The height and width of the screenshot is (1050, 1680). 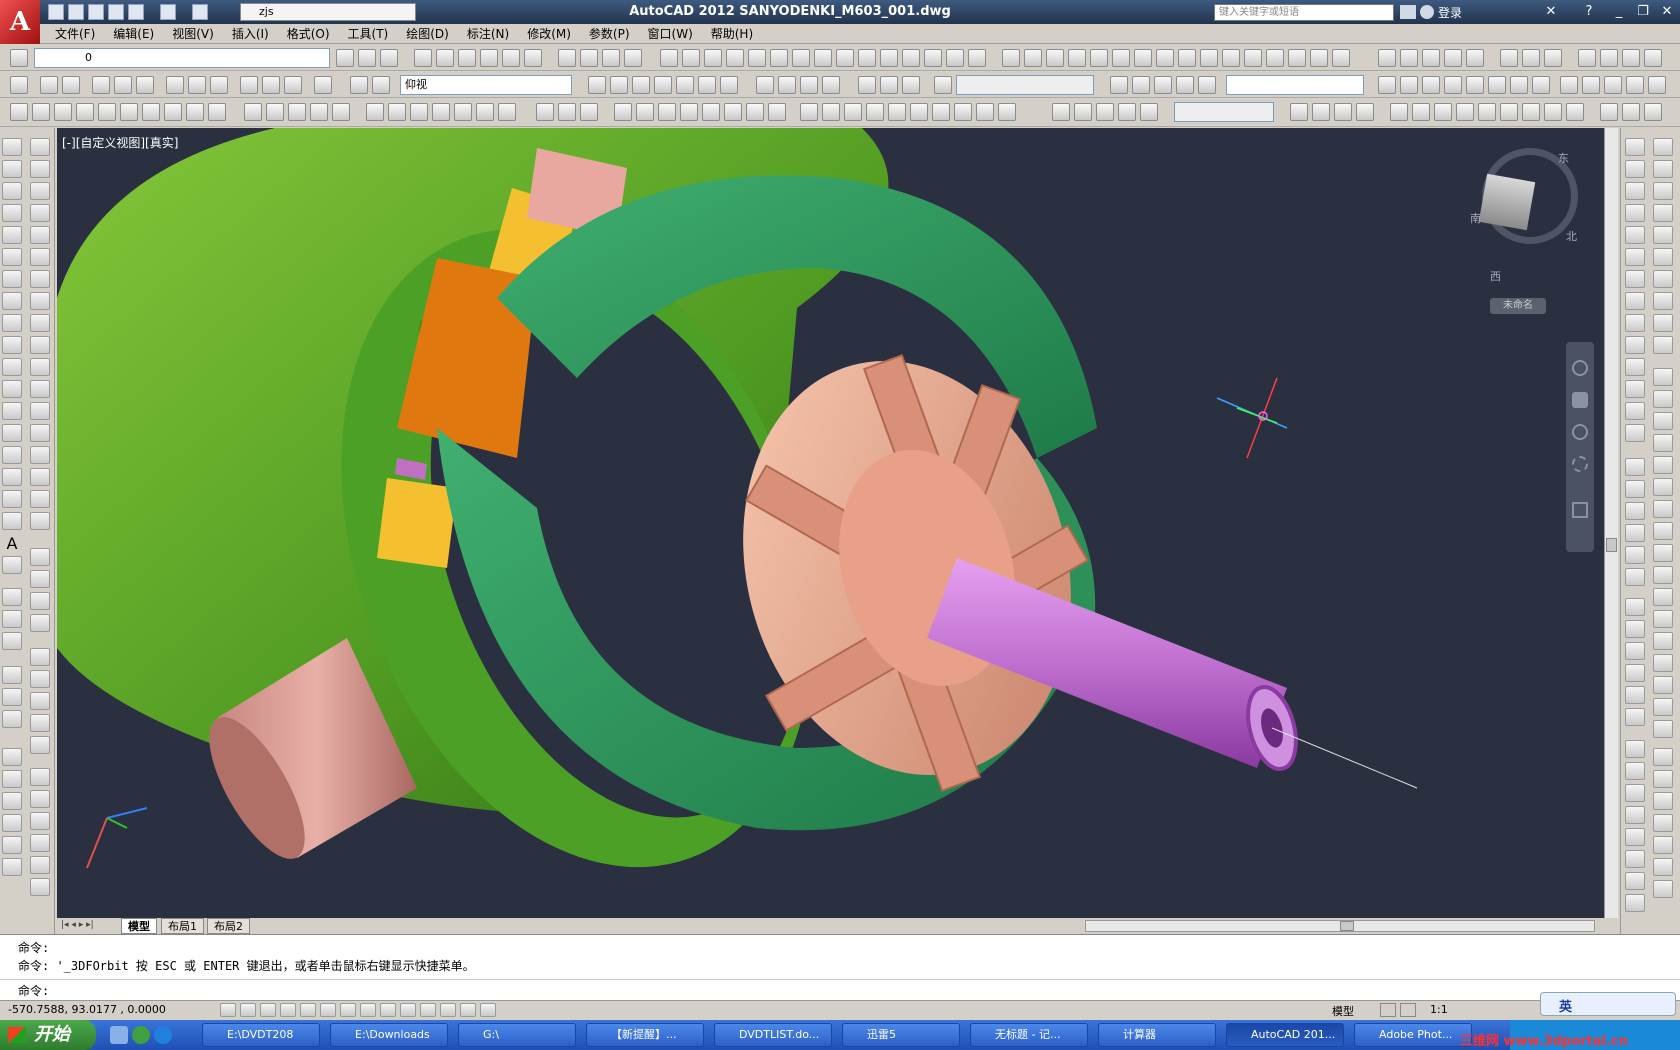 I want to click on ucs-view-icon, so click(x=123, y=85).